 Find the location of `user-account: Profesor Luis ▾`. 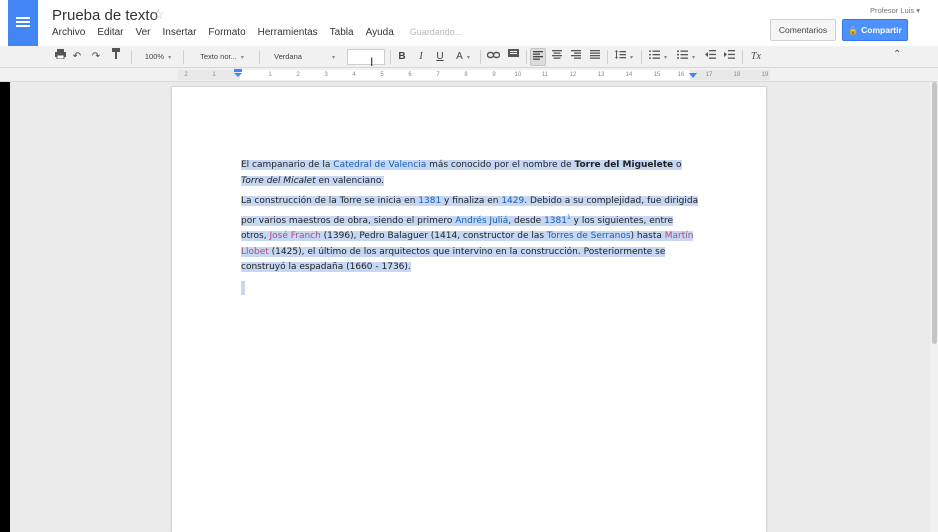

user-account: Profesor Luis ▾ is located at coordinates (895, 10).